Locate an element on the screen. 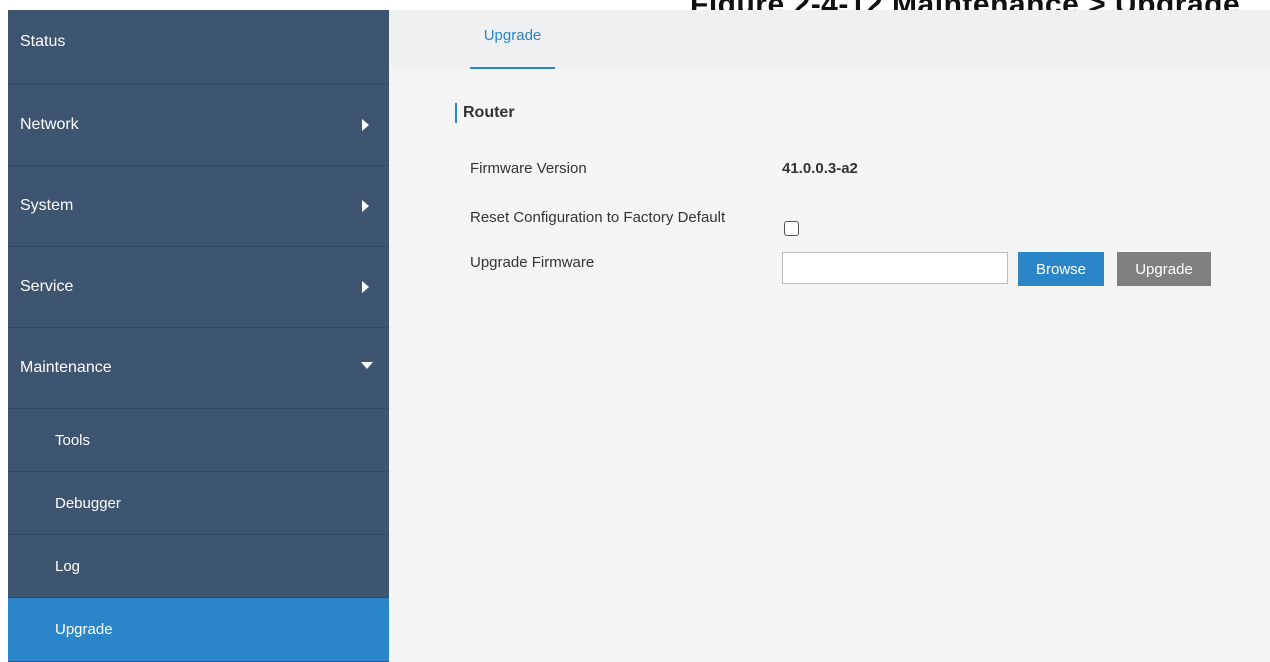  sidebar-item-network: Network is located at coordinates (198, 125).